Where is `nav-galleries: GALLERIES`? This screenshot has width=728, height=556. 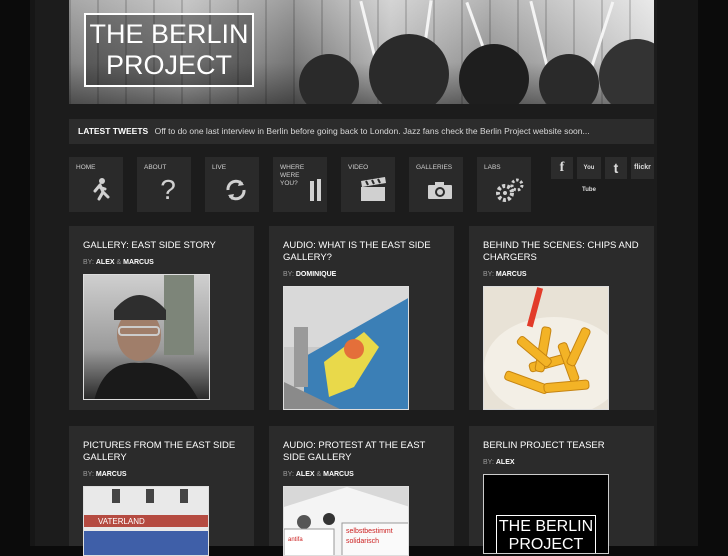
nav-galleries: GALLERIES is located at coordinates (436, 184).